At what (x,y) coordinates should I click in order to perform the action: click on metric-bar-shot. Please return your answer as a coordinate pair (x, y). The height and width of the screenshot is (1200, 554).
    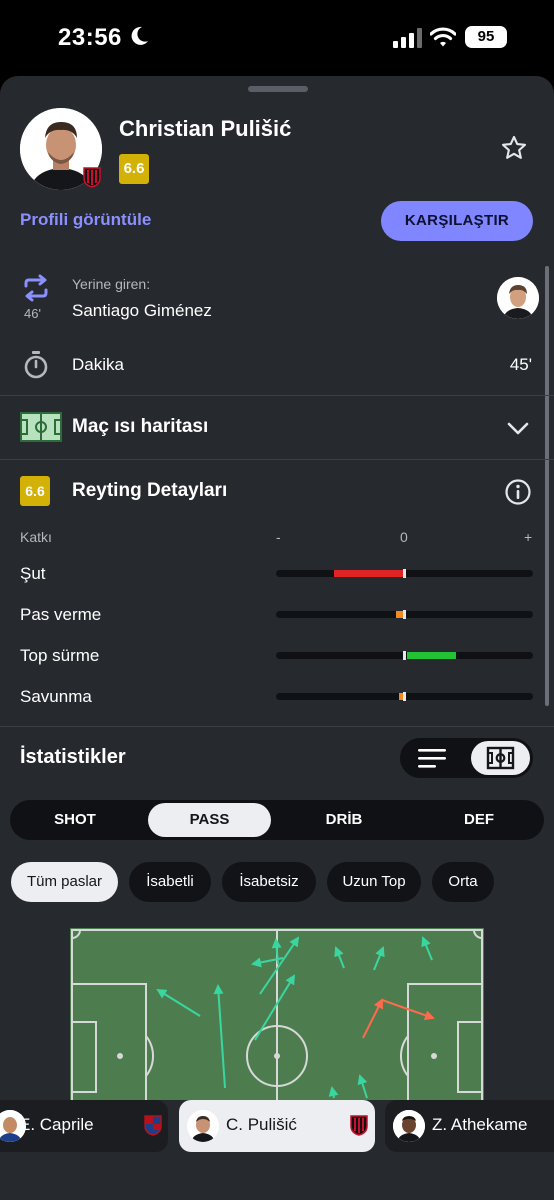
    Looking at the image, I should click on (404, 573).